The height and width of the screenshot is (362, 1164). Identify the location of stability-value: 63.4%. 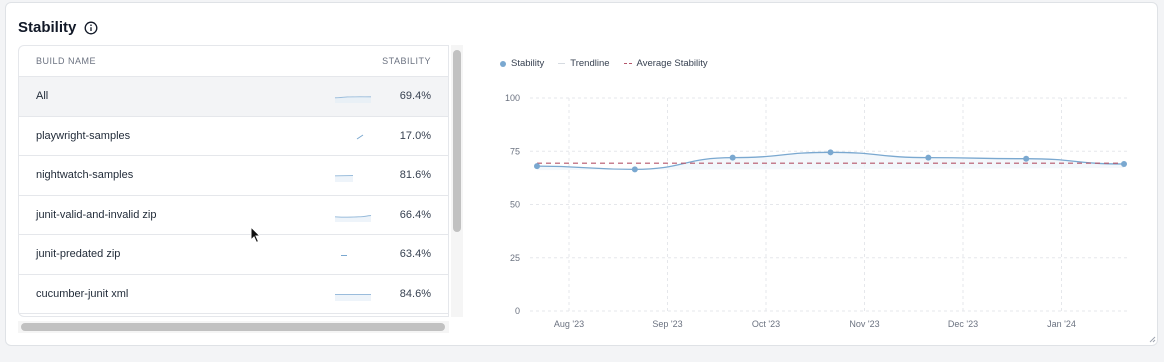
(415, 254).